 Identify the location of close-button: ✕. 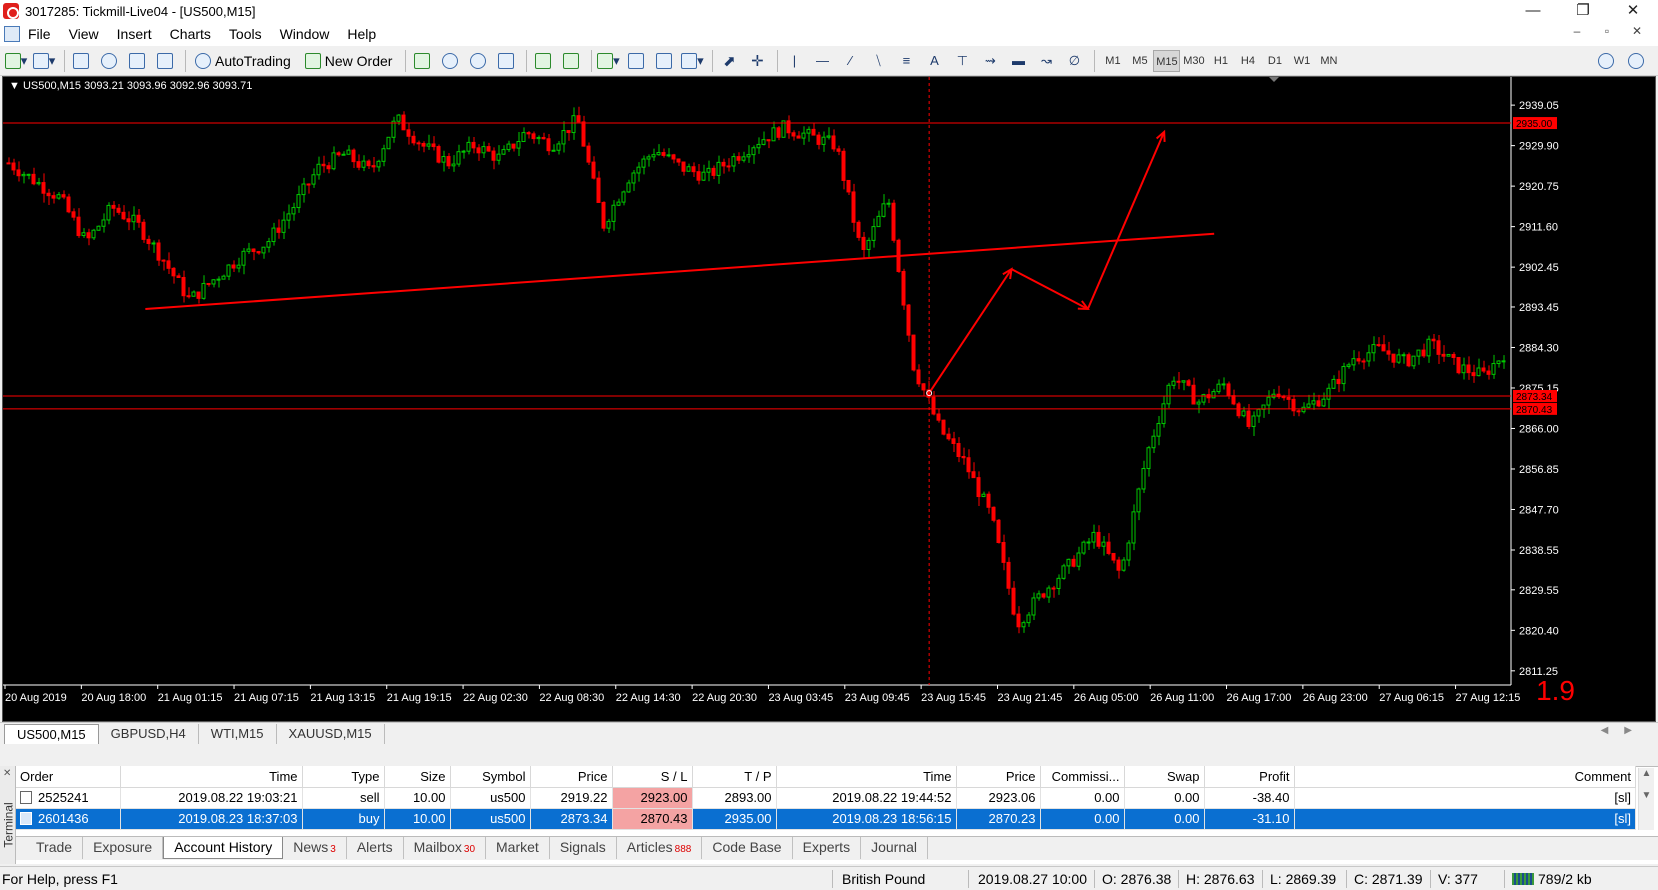
(1633, 11).